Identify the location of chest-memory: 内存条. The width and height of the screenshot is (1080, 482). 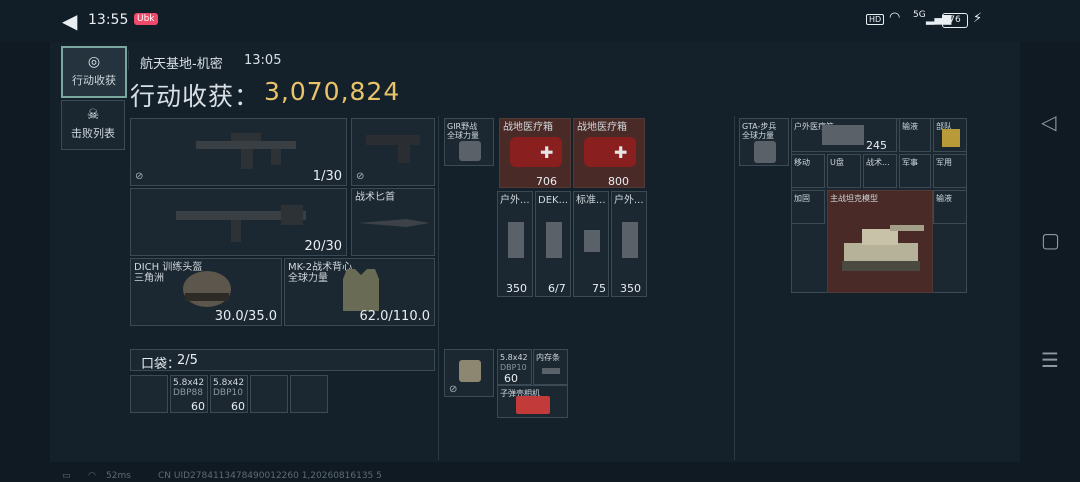
(550, 367).